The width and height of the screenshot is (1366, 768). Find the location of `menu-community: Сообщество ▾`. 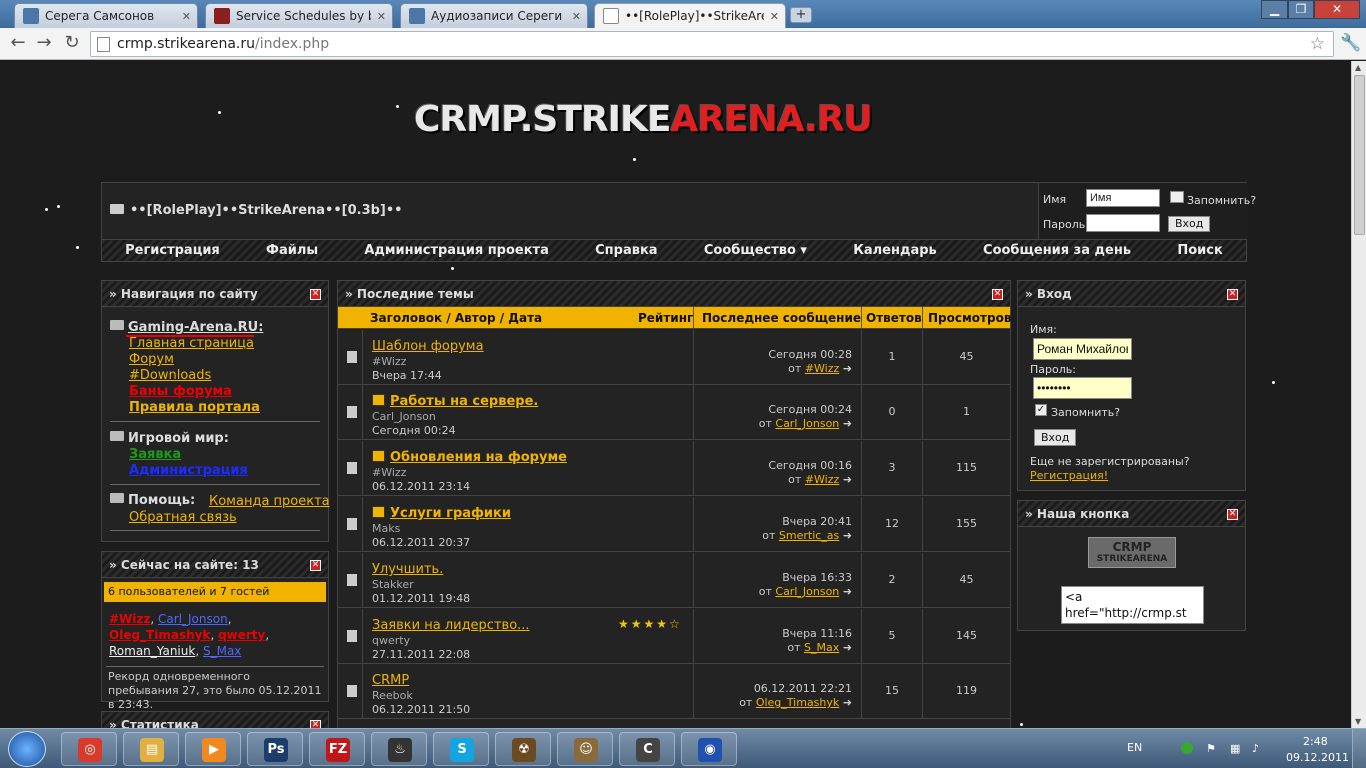

menu-community: Сообщество ▾ is located at coordinates (755, 250).